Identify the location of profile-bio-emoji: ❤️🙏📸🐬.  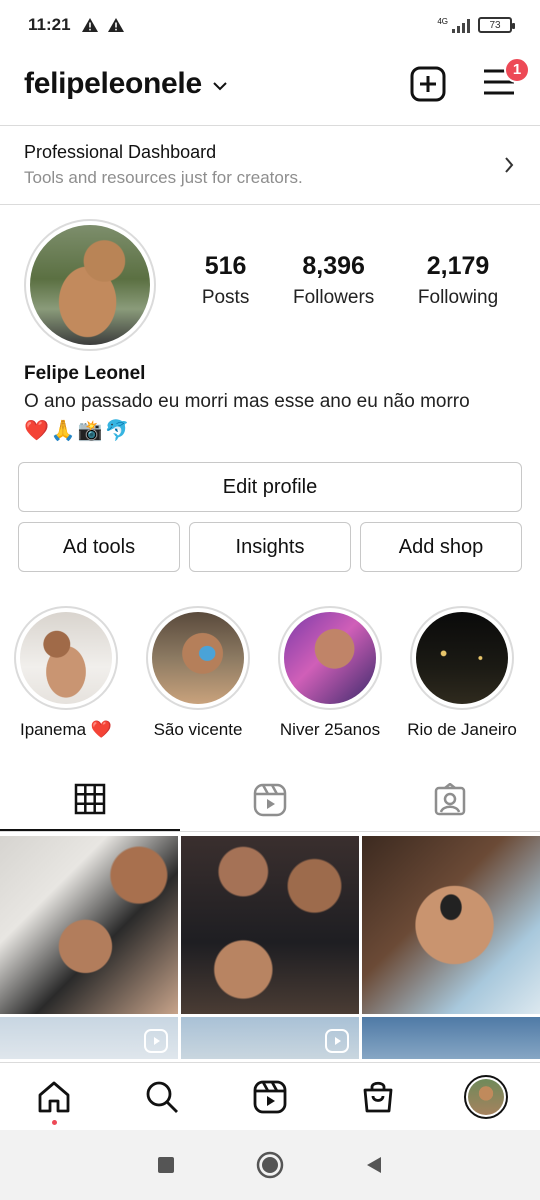
(78, 431).